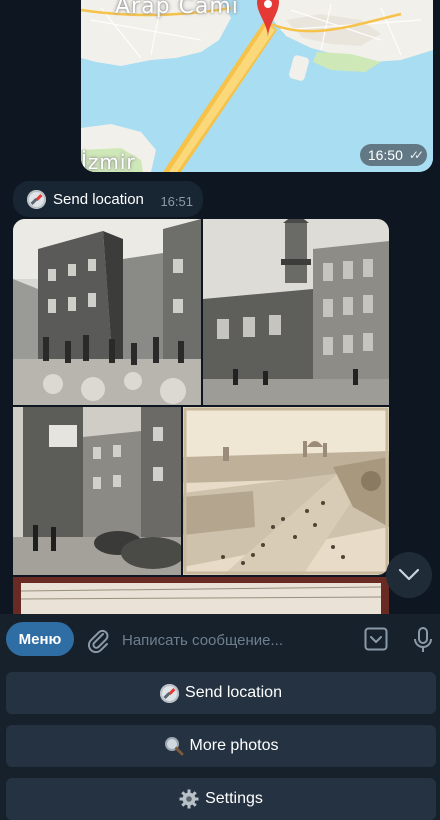 The image size is (440, 820). I want to click on message-input, so click(237, 640).